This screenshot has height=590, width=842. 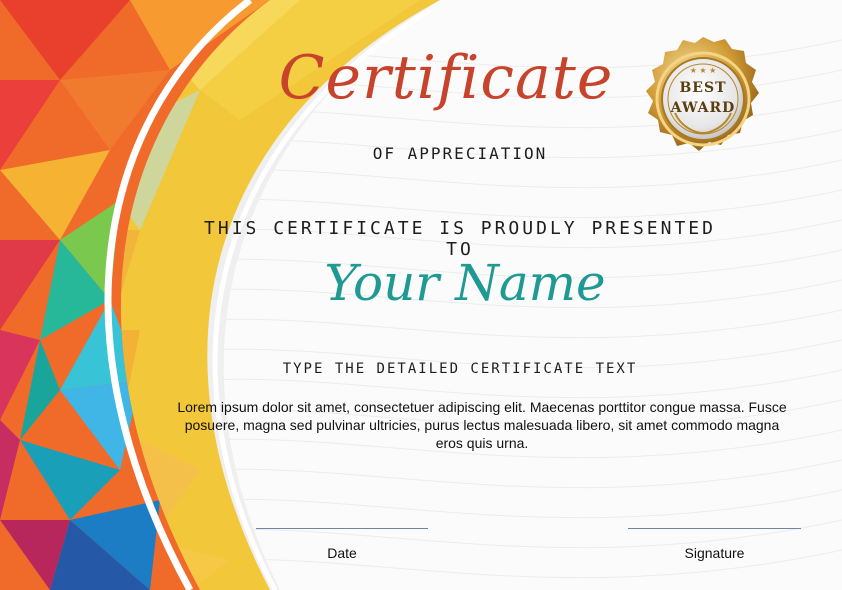 I want to click on badge-line-best: BEST, so click(x=703, y=88).